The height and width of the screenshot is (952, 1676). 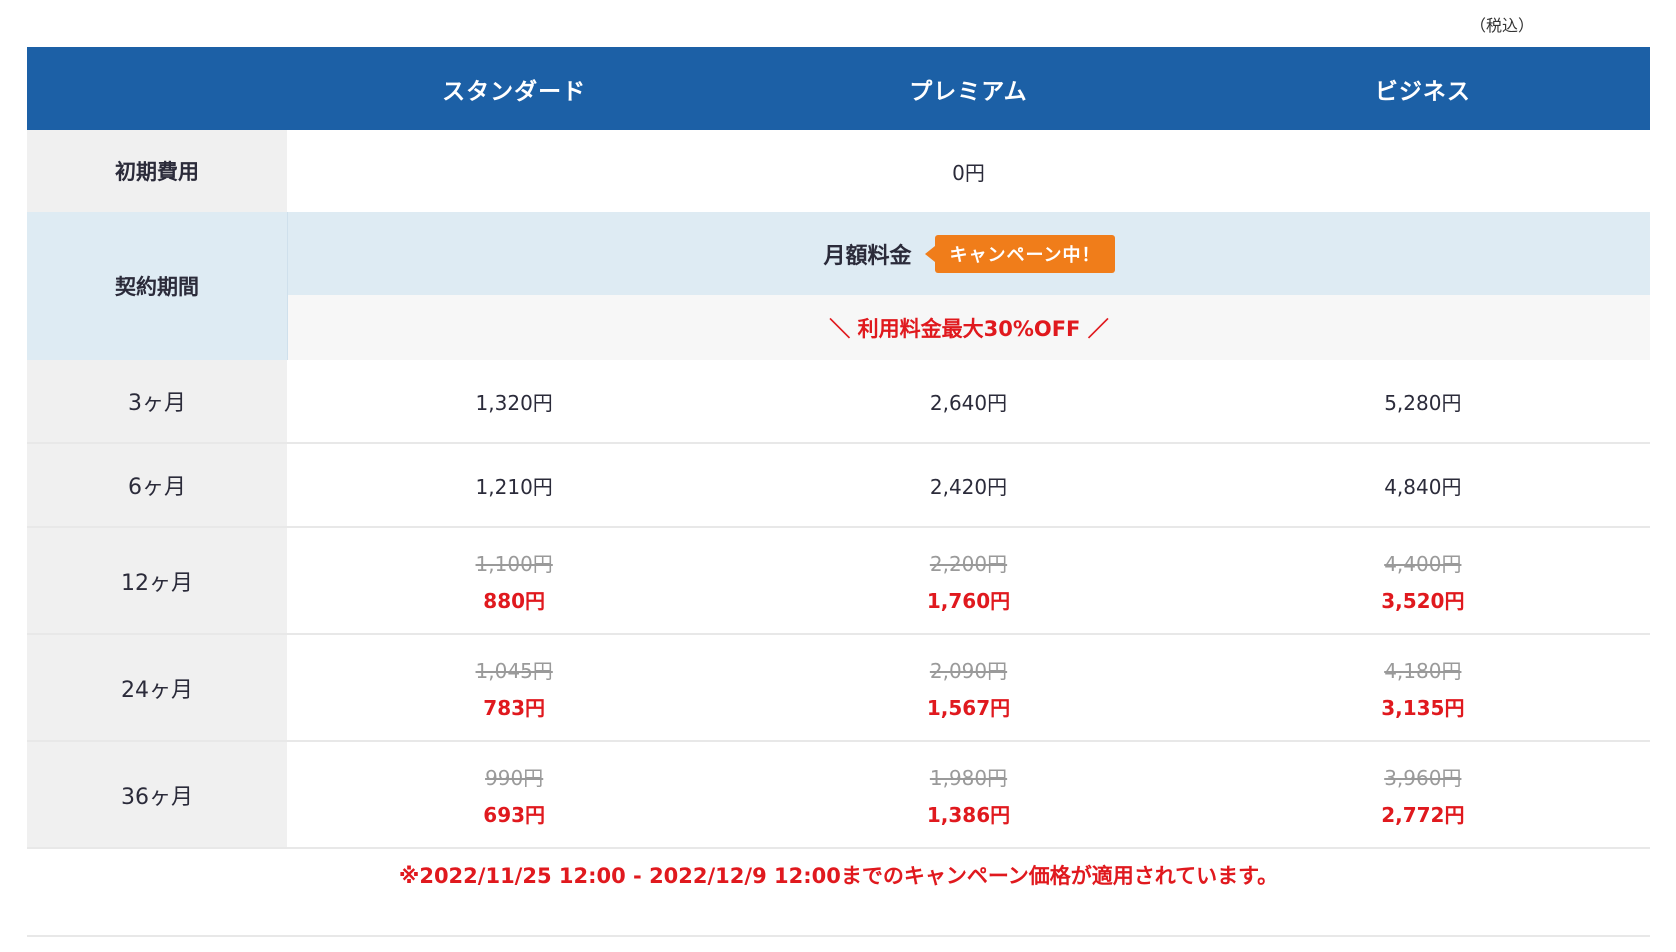 What do you see at coordinates (968, 670) in the screenshot?
I see `original-price: 2,090円` at bounding box center [968, 670].